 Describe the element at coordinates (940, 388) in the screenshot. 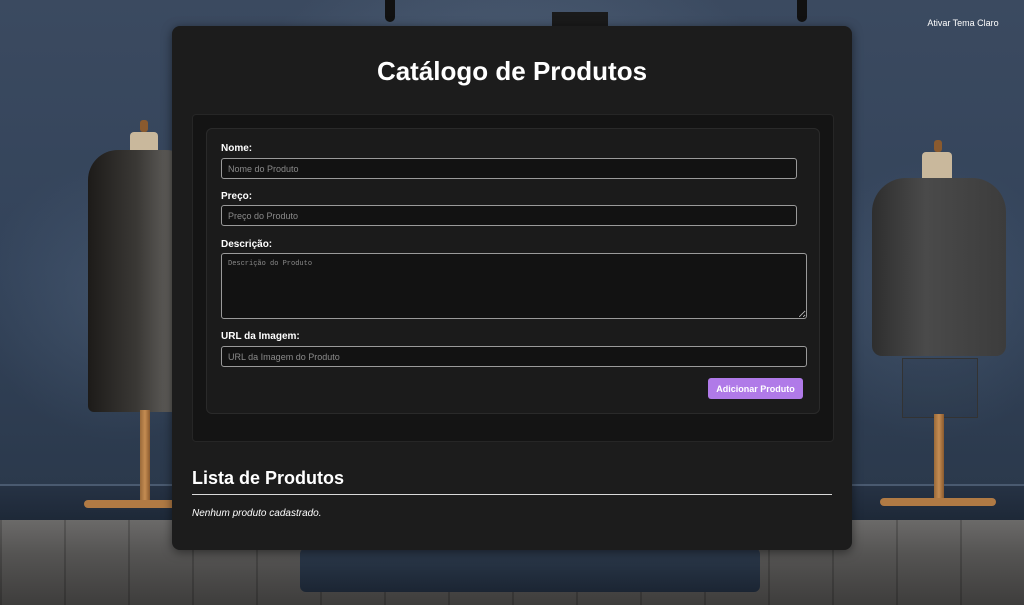

I see `mannequin-cage` at that location.